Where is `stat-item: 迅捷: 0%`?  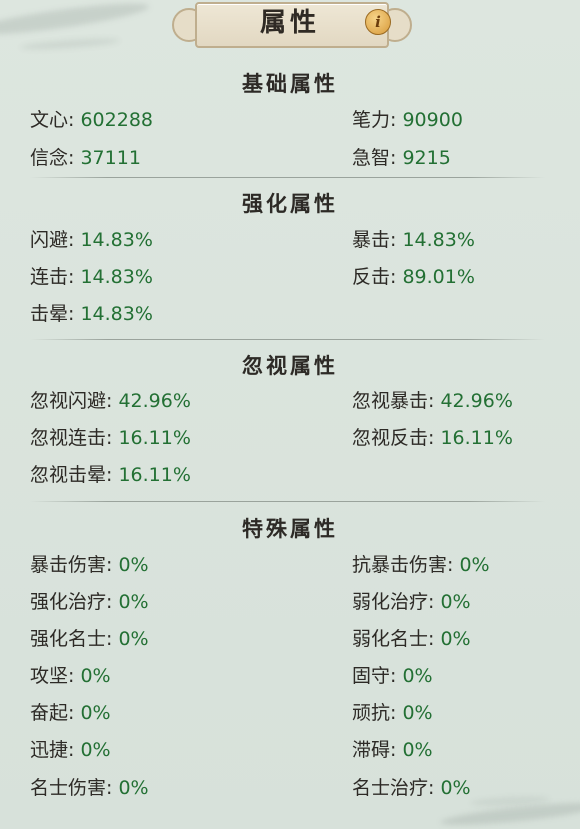 stat-item: 迅捷: 0% is located at coordinates (70, 750).